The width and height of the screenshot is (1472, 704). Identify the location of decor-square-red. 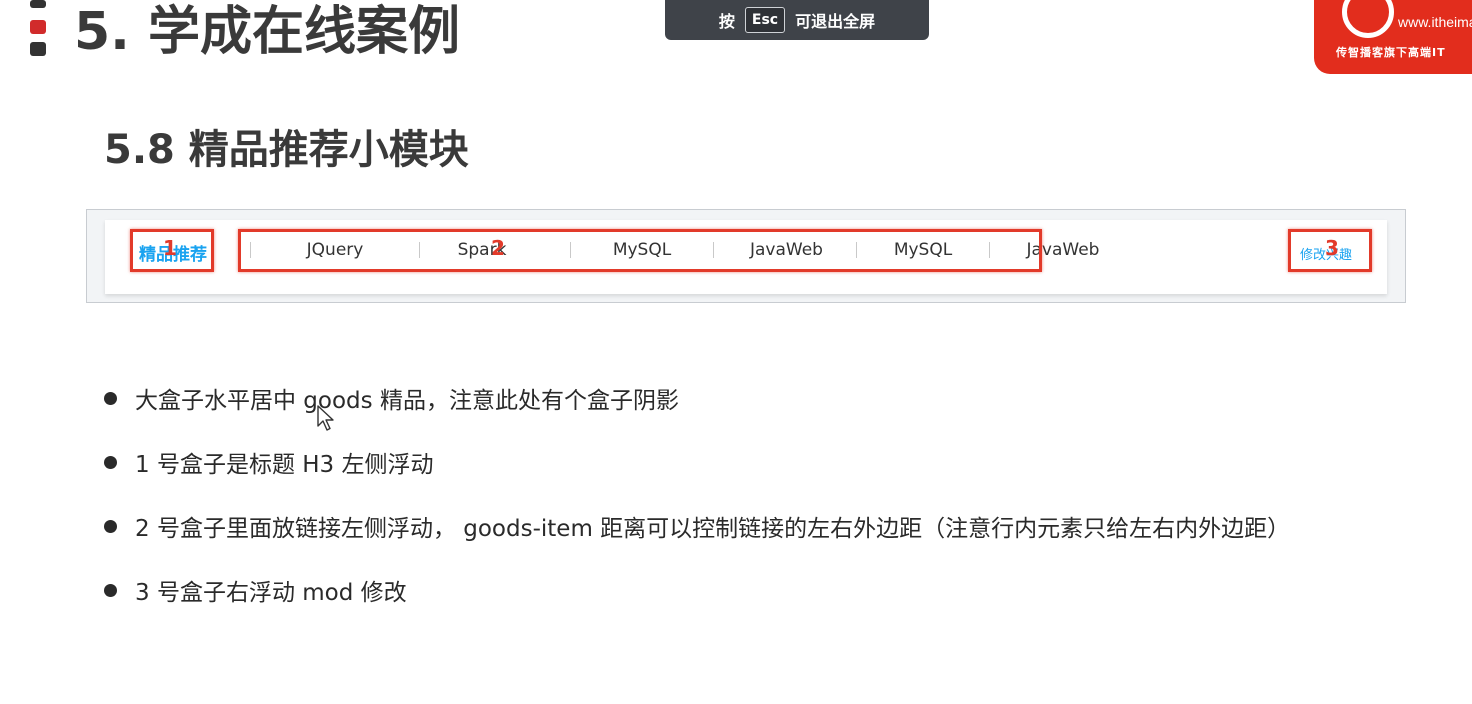
(38, 27).